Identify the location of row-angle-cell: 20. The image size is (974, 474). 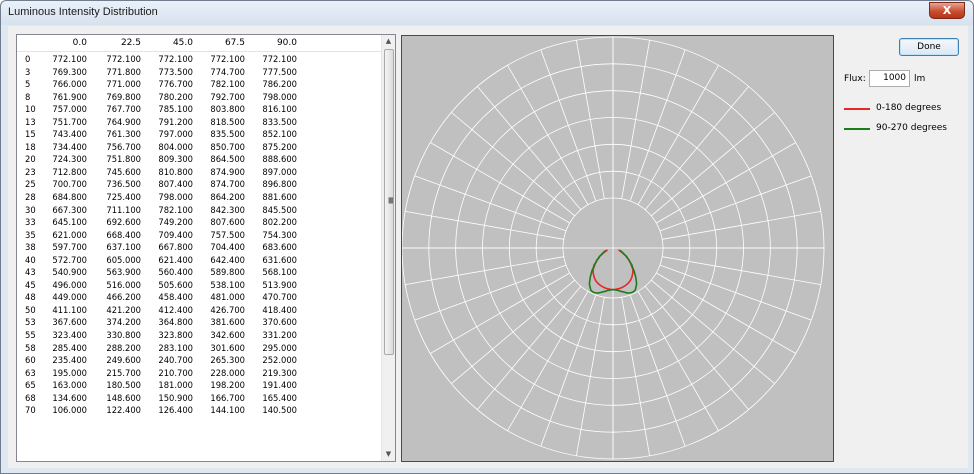
(30, 159).